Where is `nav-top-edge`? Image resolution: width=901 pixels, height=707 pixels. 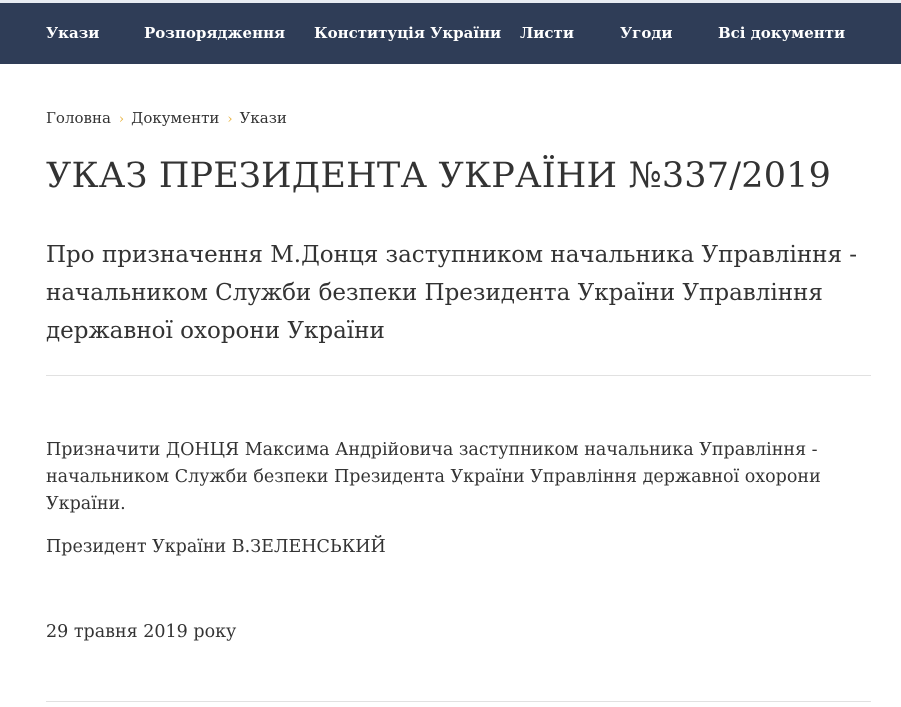 nav-top-edge is located at coordinates (450, 1).